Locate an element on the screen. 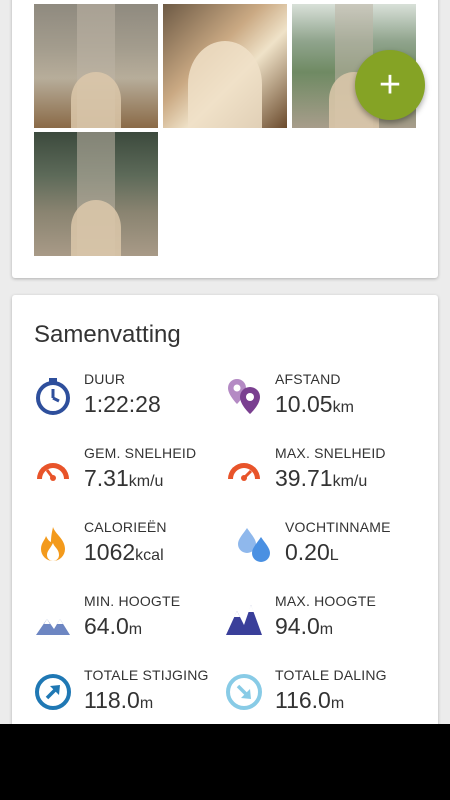  stat-duration: DUUR 1:22:28 is located at coordinates (134, 402).